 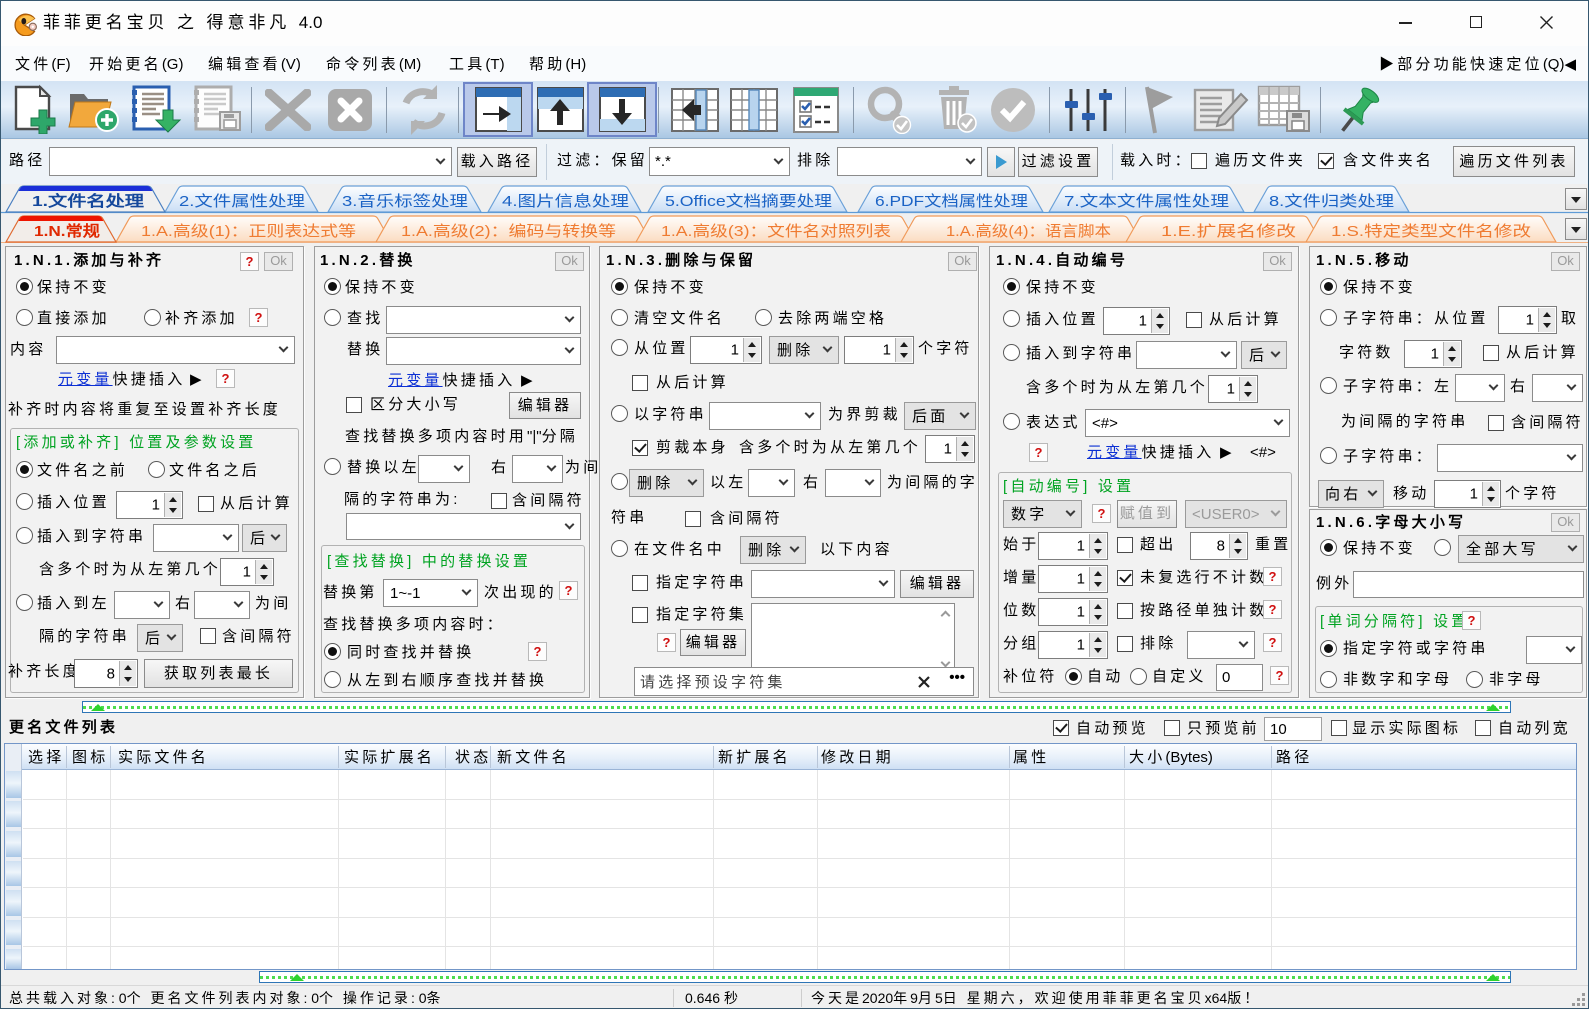 What do you see at coordinates (1431, 231) in the screenshot?
I see `svg-text: 1.S.特定类型文件名修改` at bounding box center [1431, 231].